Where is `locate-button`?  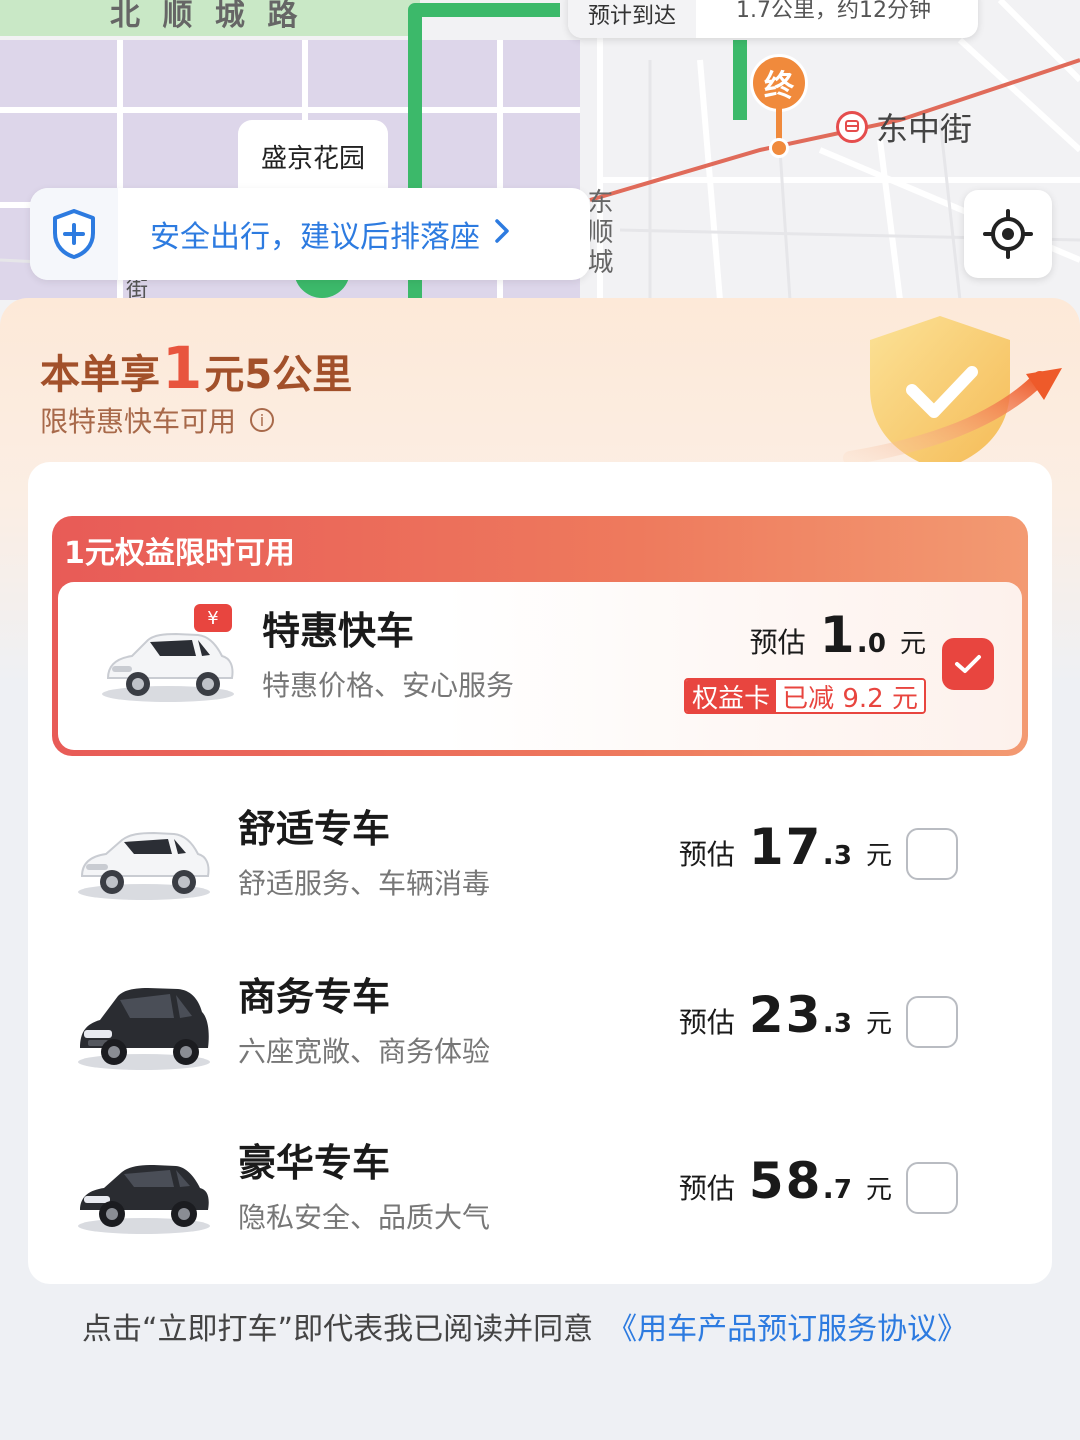
locate-button is located at coordinates (1008, 234).